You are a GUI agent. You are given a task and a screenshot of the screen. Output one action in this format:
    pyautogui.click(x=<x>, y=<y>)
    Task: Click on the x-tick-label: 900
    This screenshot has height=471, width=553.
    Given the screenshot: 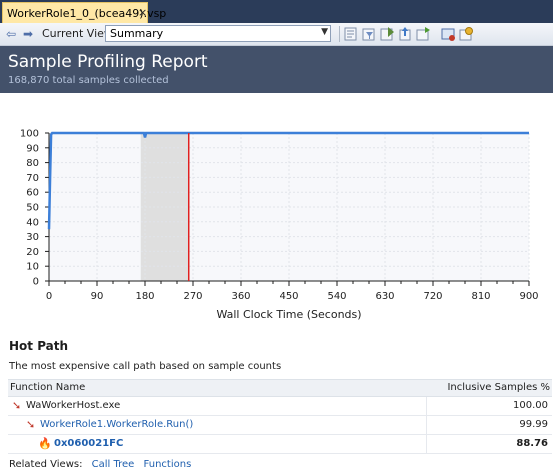 What is the action you would take?
    pyautogui.click(x=528, y=296)
    